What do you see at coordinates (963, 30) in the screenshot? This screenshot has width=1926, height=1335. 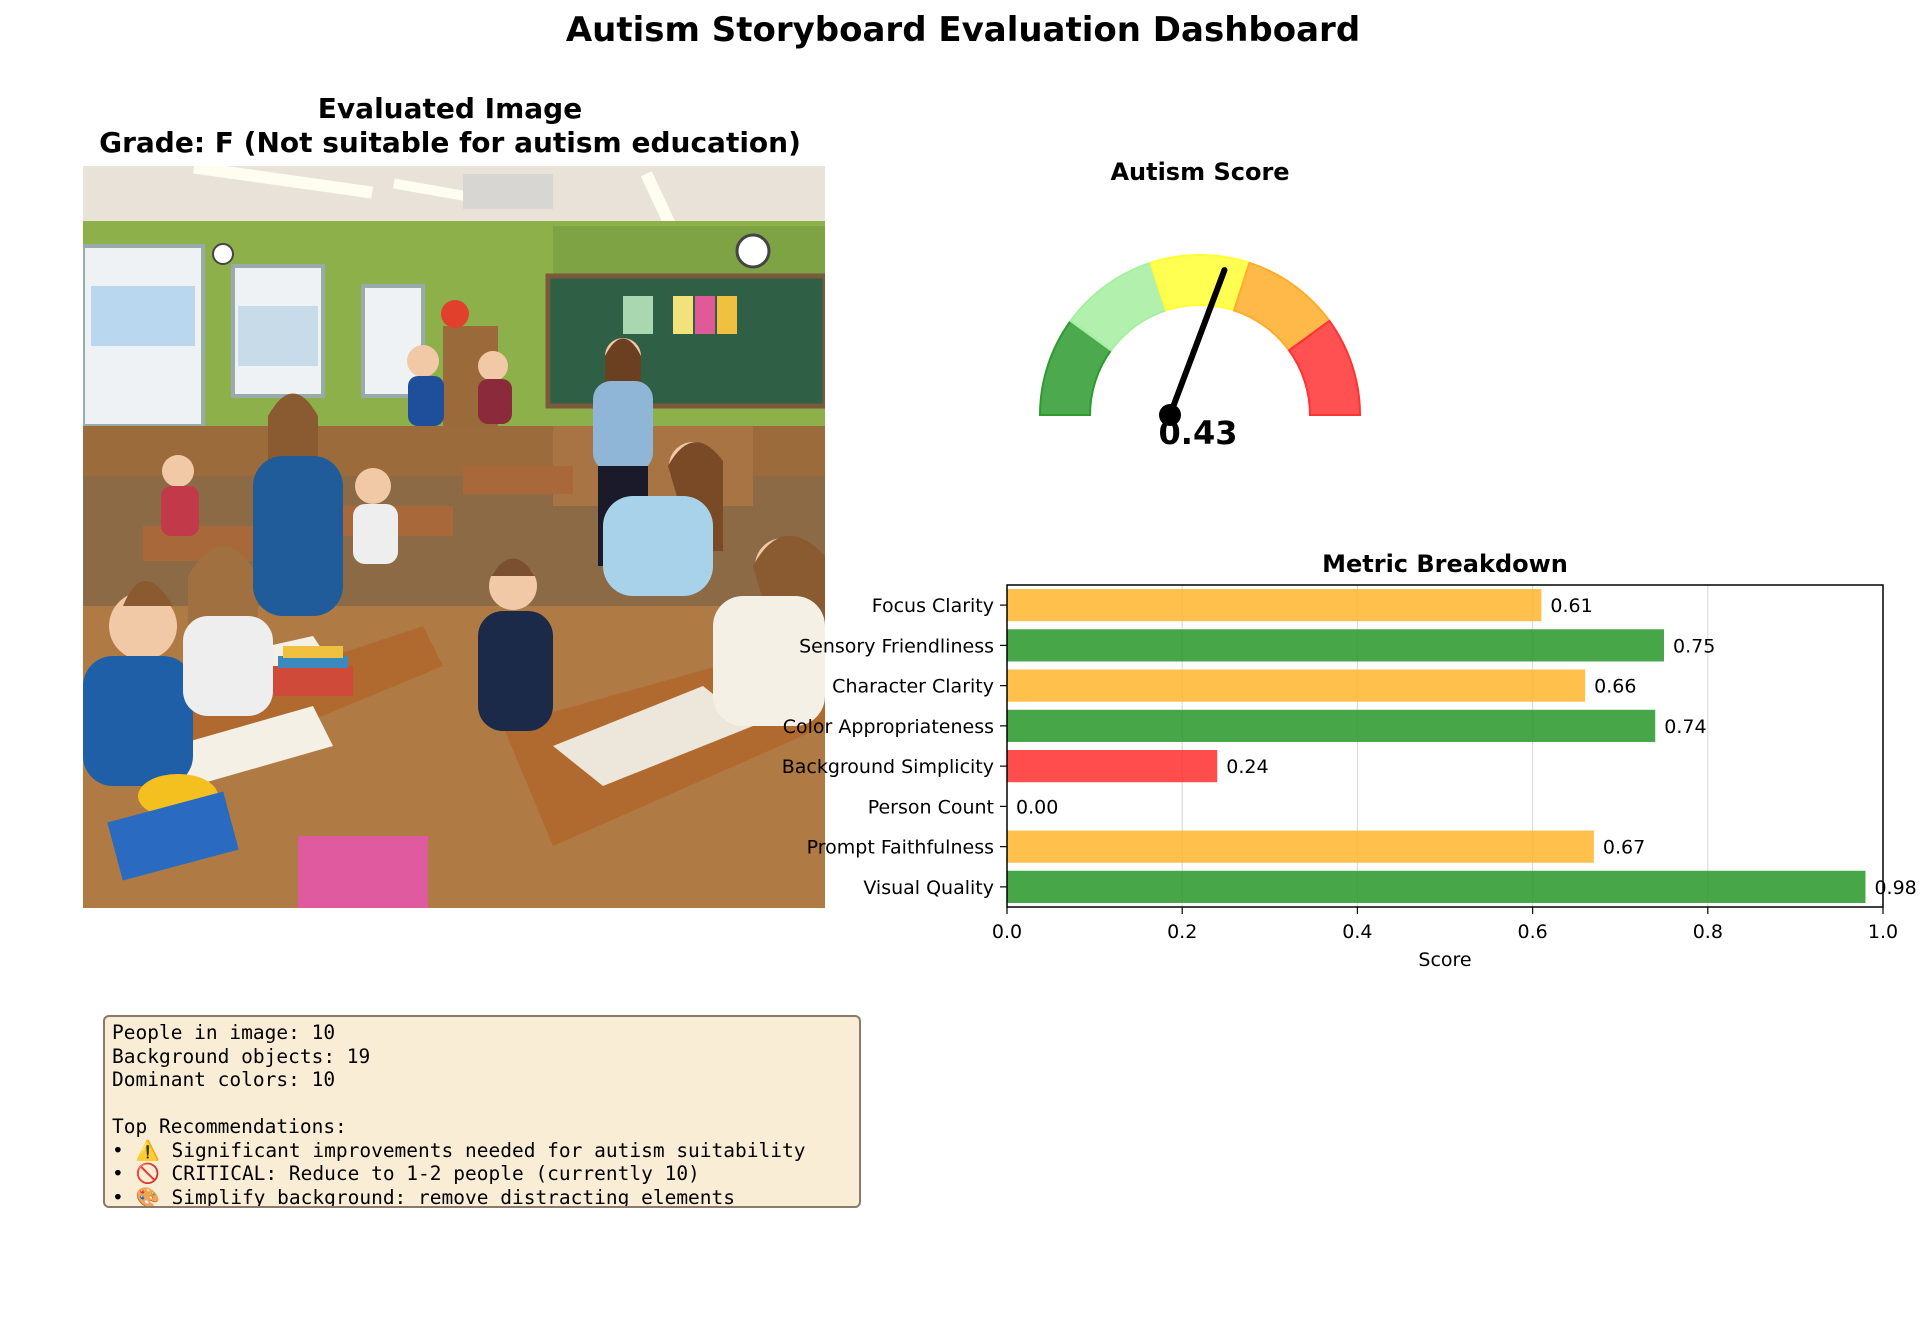 I see `dashboard-title: Autism Storyboard Evaluation Dashboard` at bounding box center [963, 30].